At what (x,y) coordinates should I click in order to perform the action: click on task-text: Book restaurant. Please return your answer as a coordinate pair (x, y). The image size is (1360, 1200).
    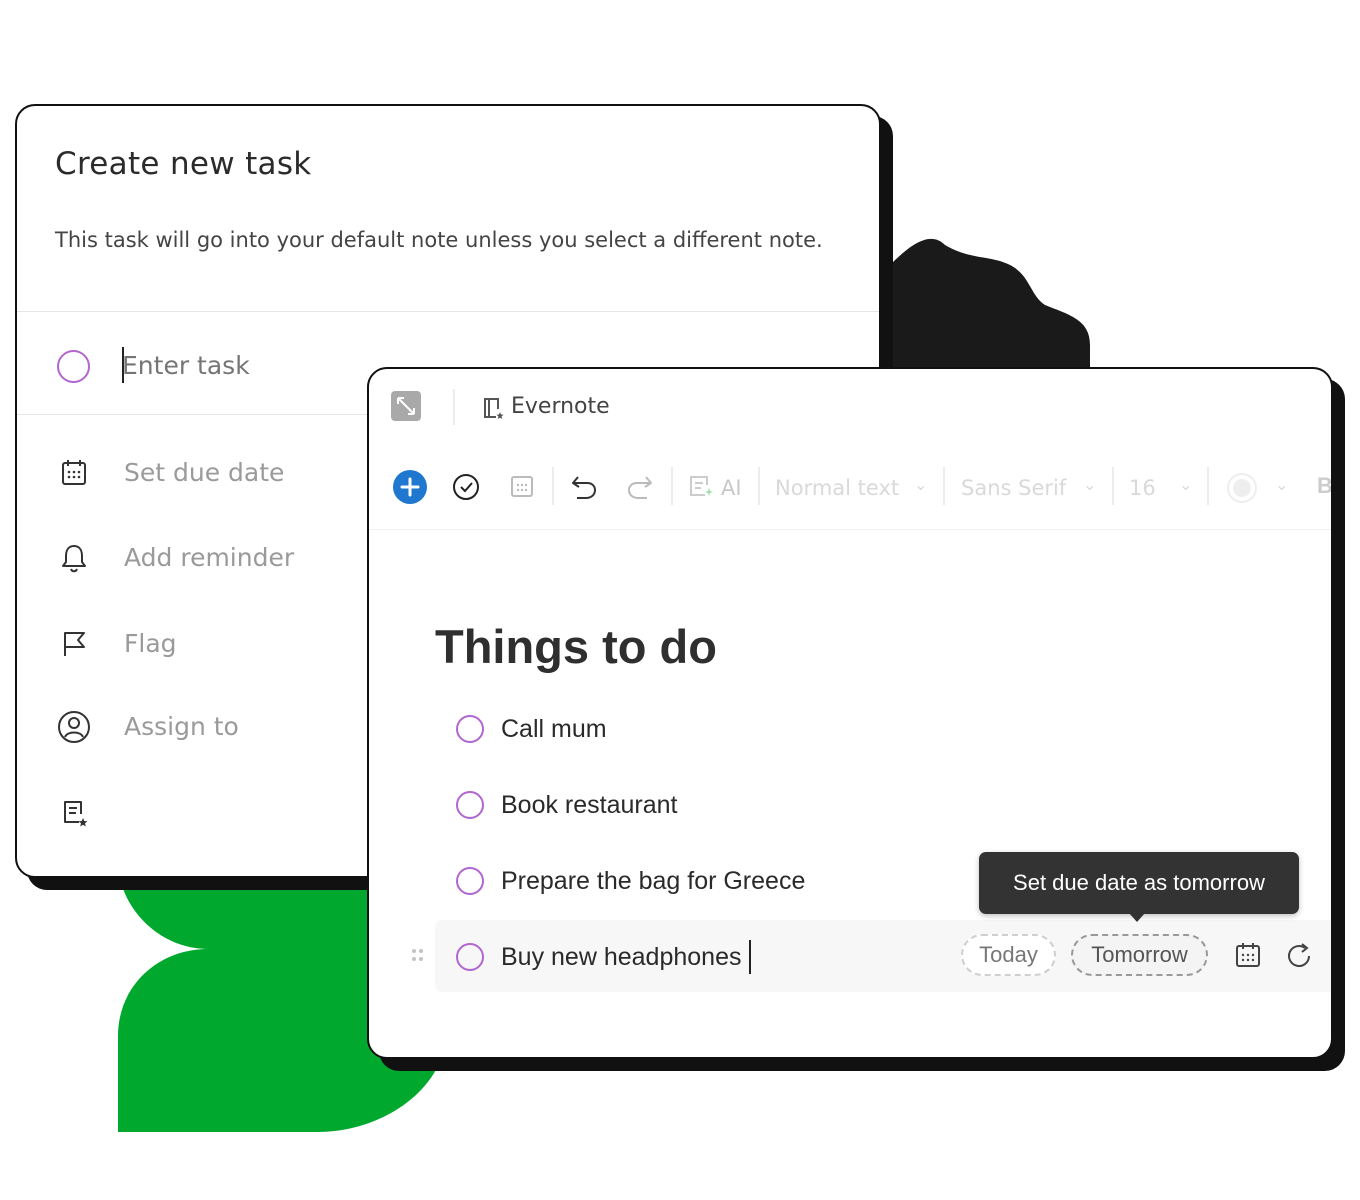
    Looking at the image, I should click on (589, 805).